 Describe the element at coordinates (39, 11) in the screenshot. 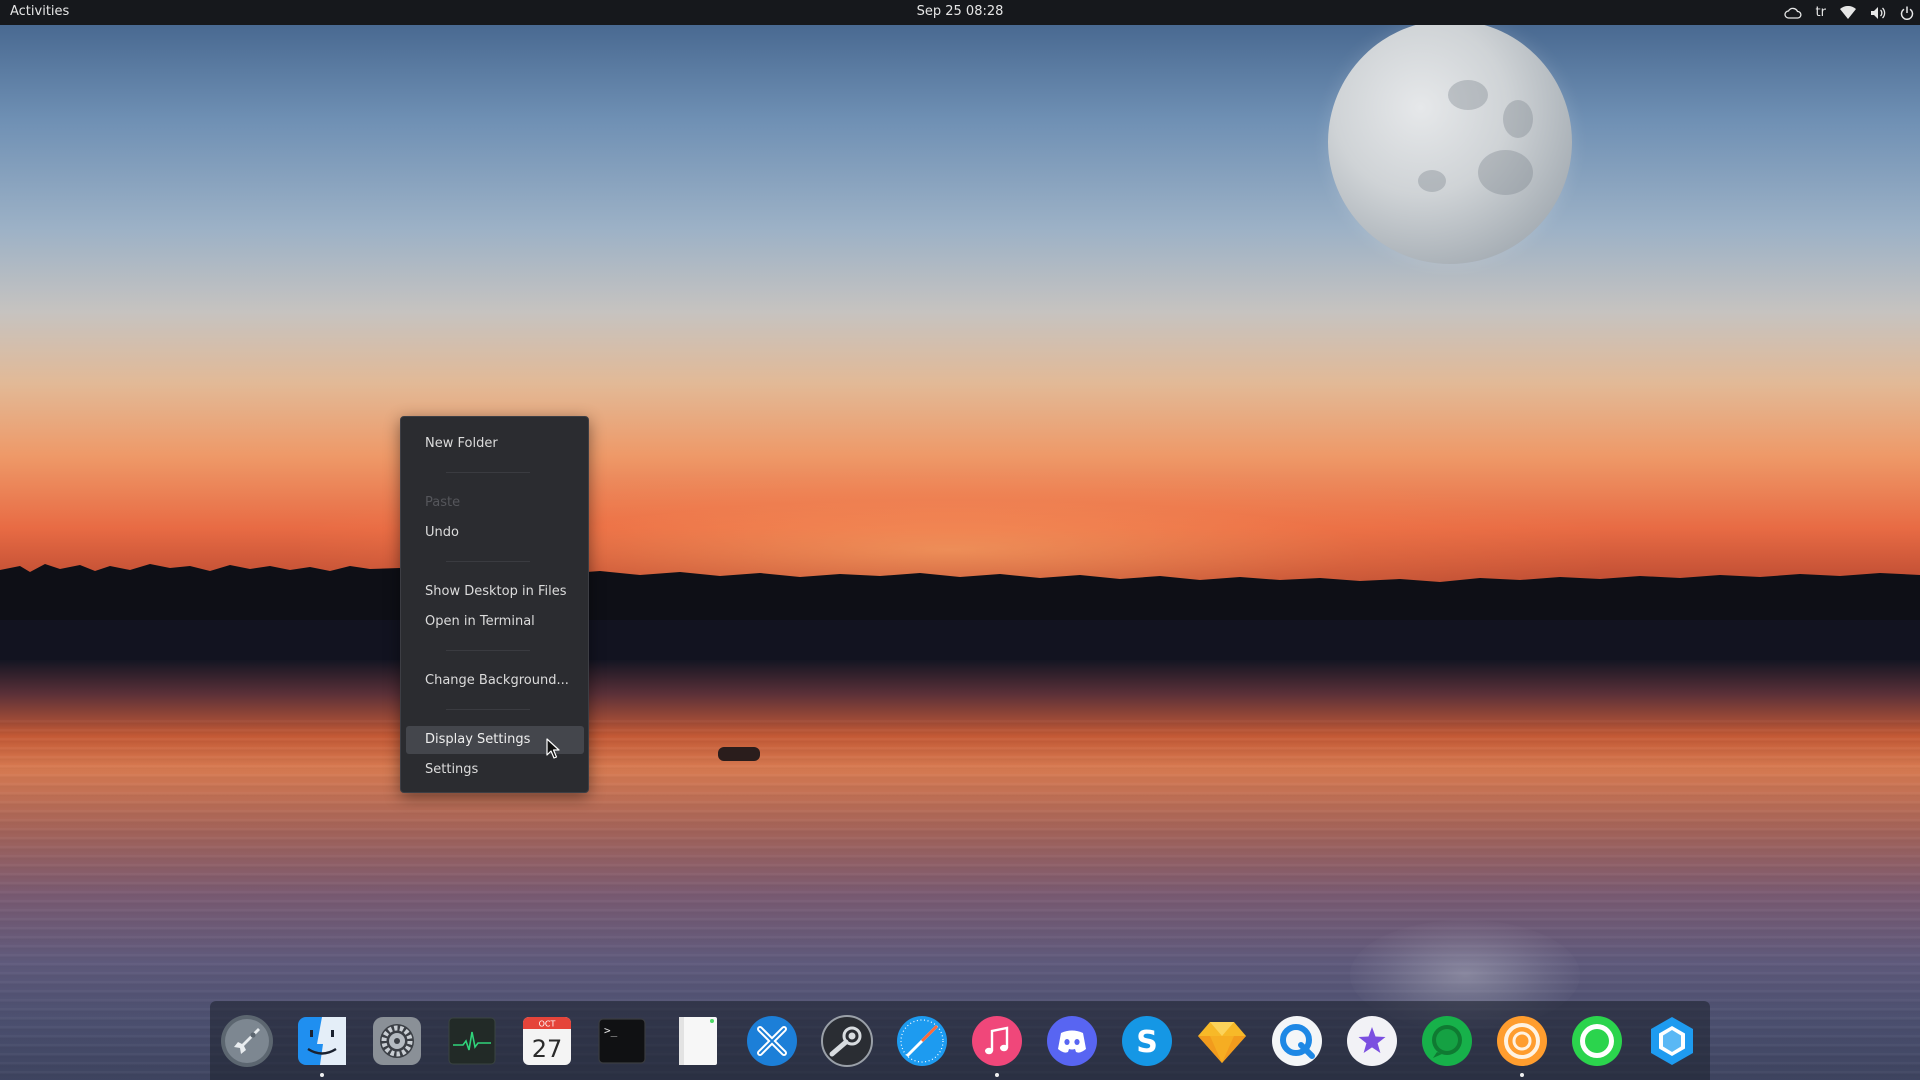

I see `activities-button: Activities` at that location.